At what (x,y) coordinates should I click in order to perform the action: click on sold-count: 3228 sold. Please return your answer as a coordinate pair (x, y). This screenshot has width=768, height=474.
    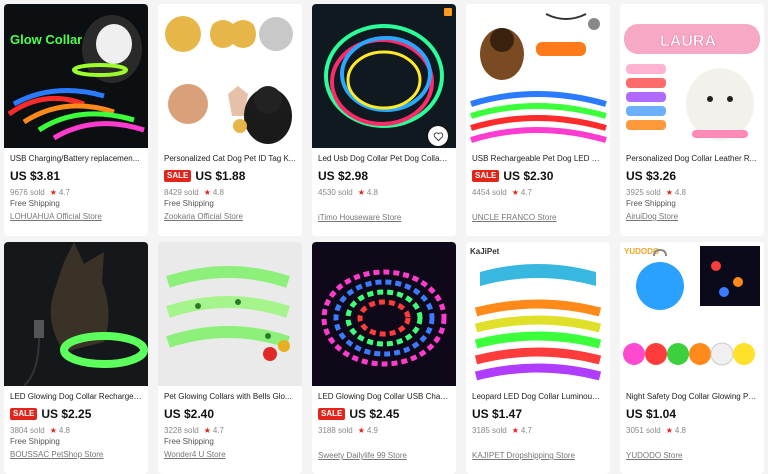
    Looking at the image, I should click on (181, 430).